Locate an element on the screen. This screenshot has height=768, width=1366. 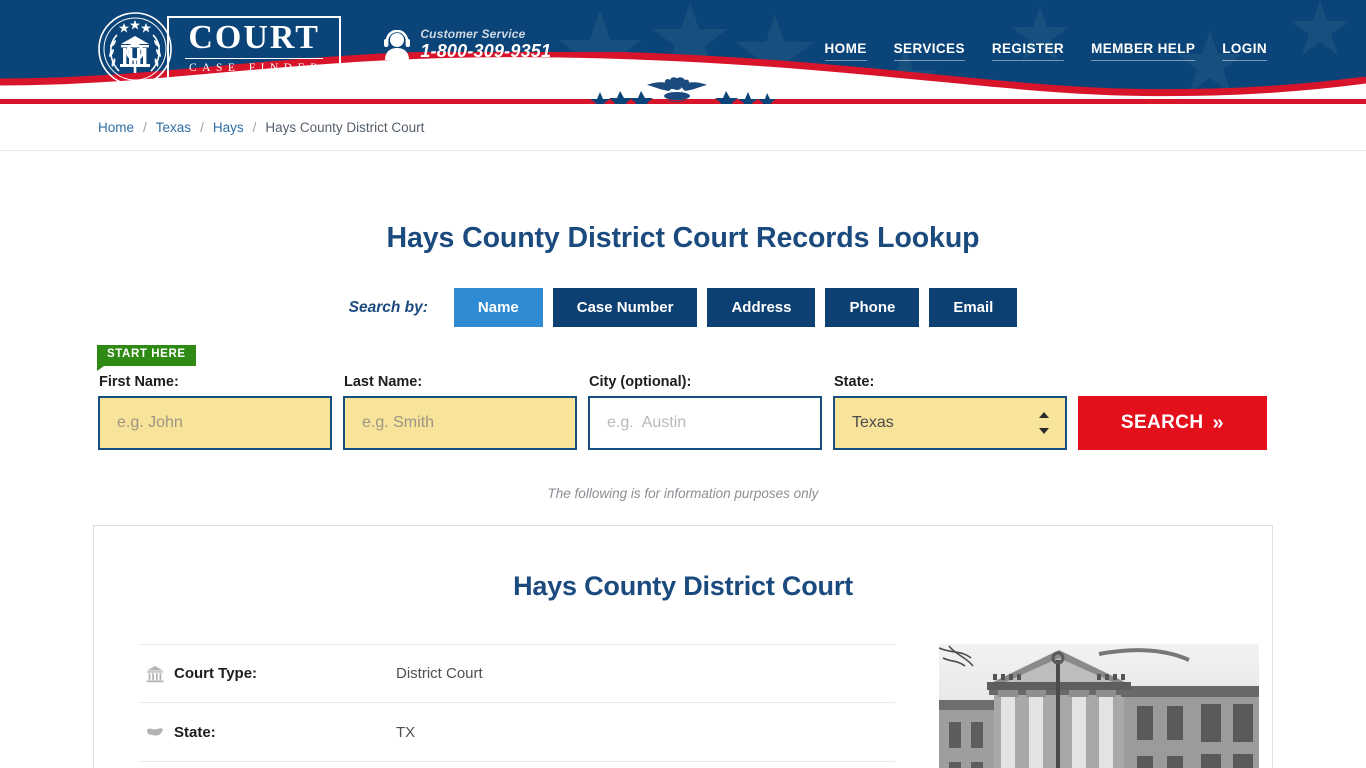
logo-sub-text: CASE FINDER is located at coordinates (256, 68).